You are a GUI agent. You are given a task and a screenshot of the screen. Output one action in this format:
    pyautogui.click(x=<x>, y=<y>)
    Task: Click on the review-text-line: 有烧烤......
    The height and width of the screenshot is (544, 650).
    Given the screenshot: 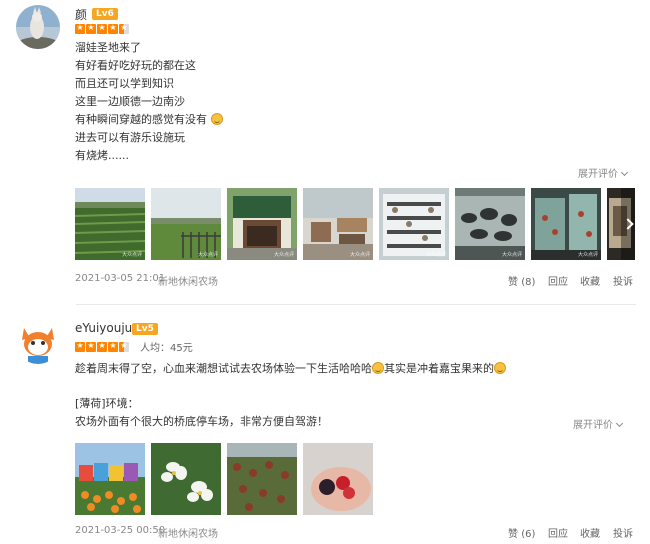 What is the action you would take?
    pyautogui.click(x=102, y=155)
    